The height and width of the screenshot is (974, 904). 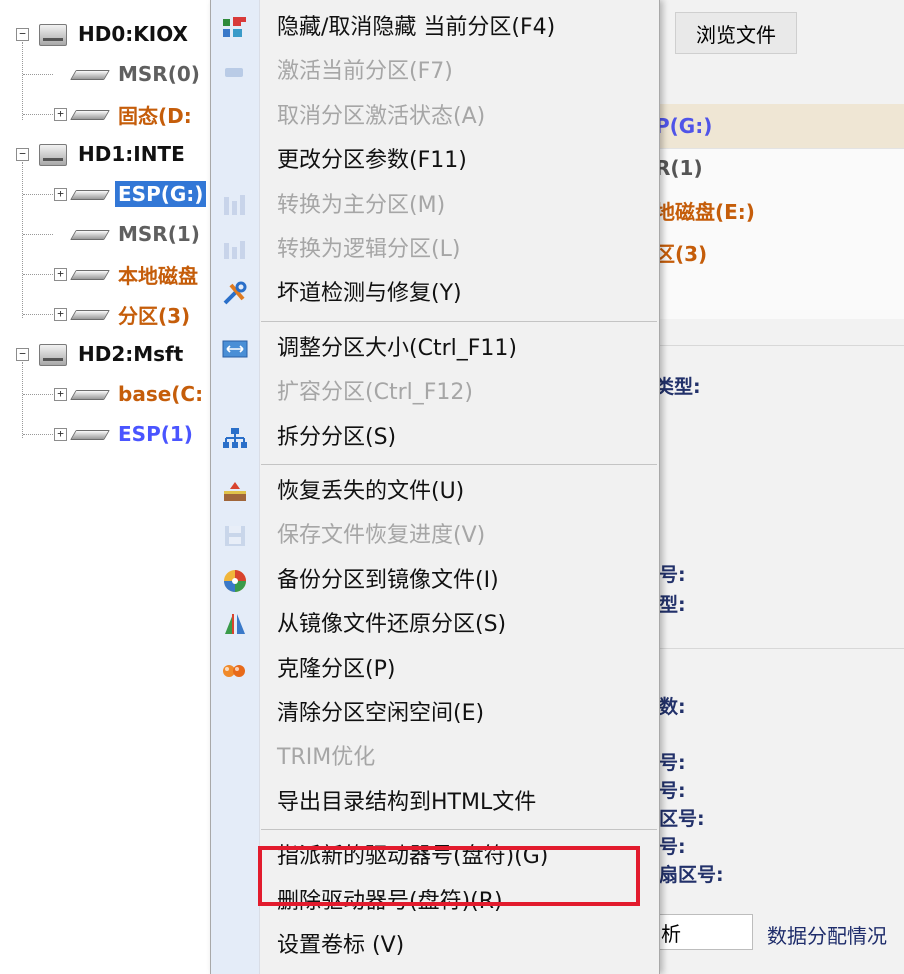 What do you see at coordinates (691, 875) in the screenshot?
I see `field-label: 扇区号:` at bounding box center [691, 875].